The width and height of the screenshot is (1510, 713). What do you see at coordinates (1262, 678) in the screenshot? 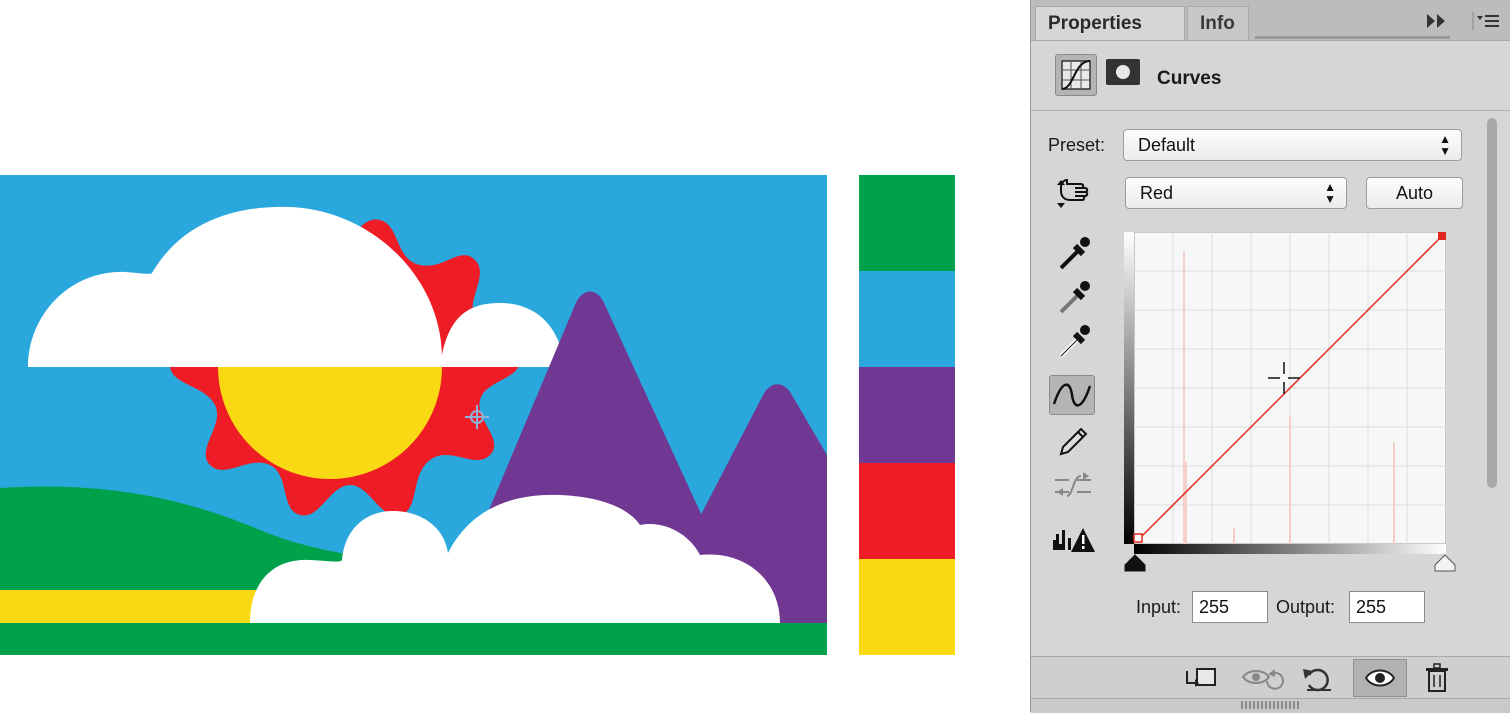
I see `view-previous-state-icon` at bounding box center [1262, 678].